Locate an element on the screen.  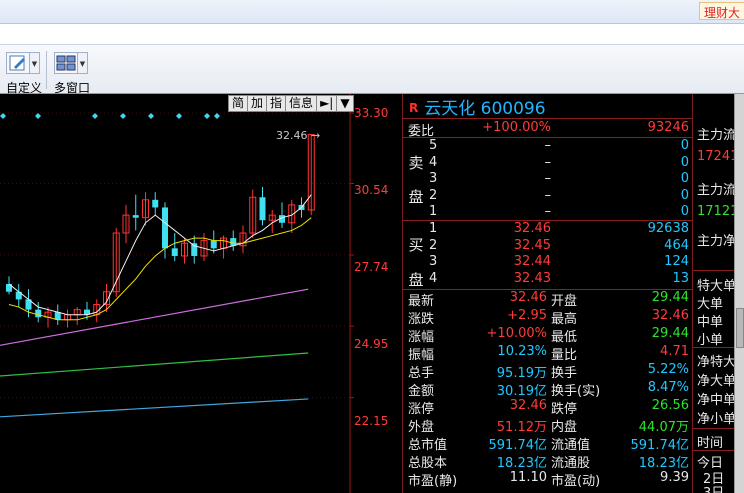
price-tick: 33.30 is located at coordinates (371, 113).